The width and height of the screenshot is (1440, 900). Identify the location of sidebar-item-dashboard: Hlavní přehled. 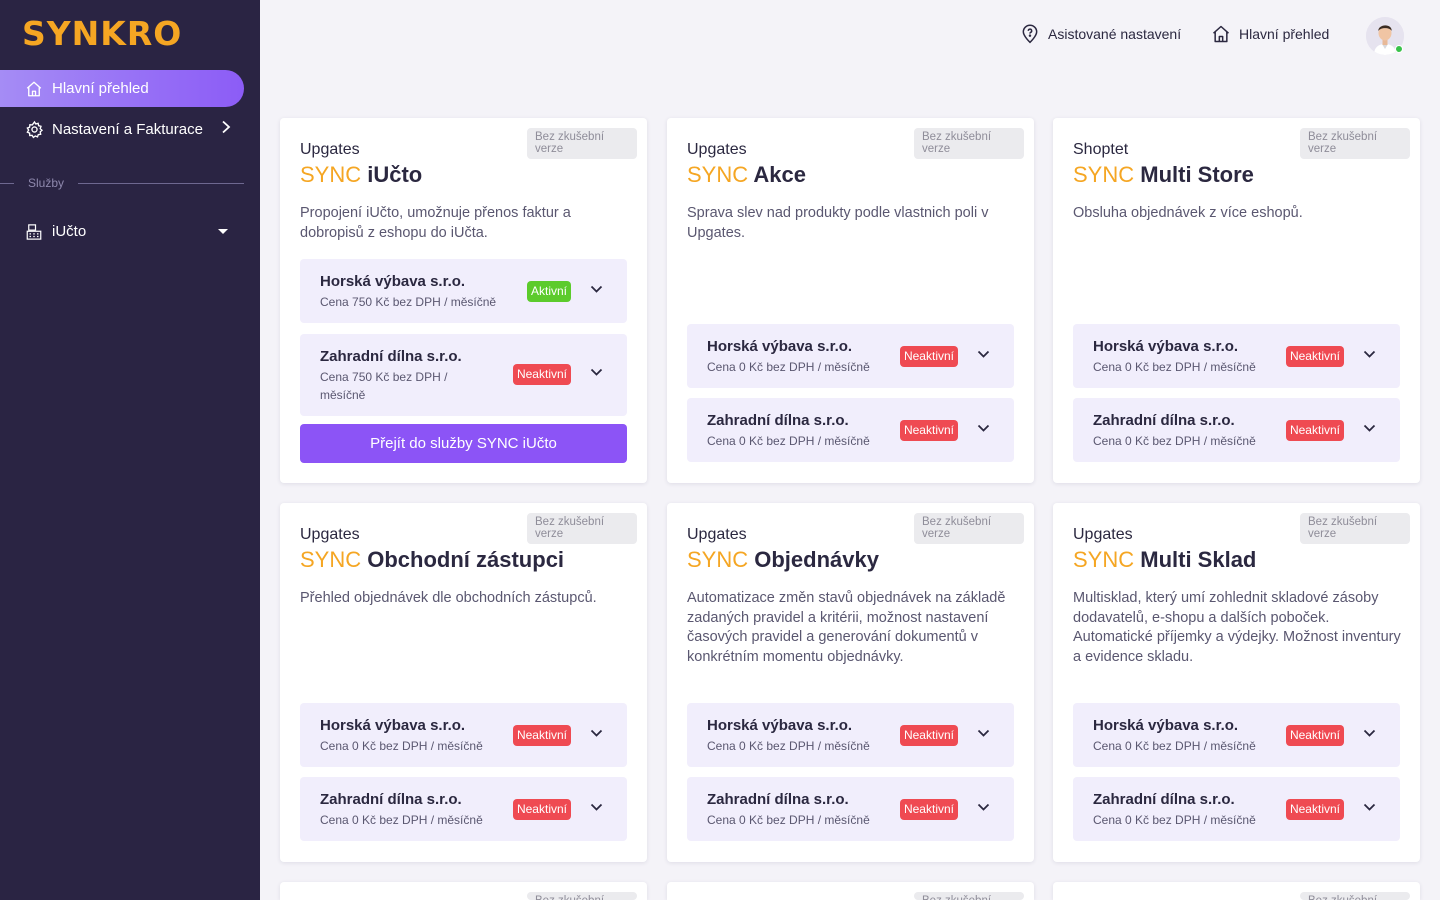
(122, 88).